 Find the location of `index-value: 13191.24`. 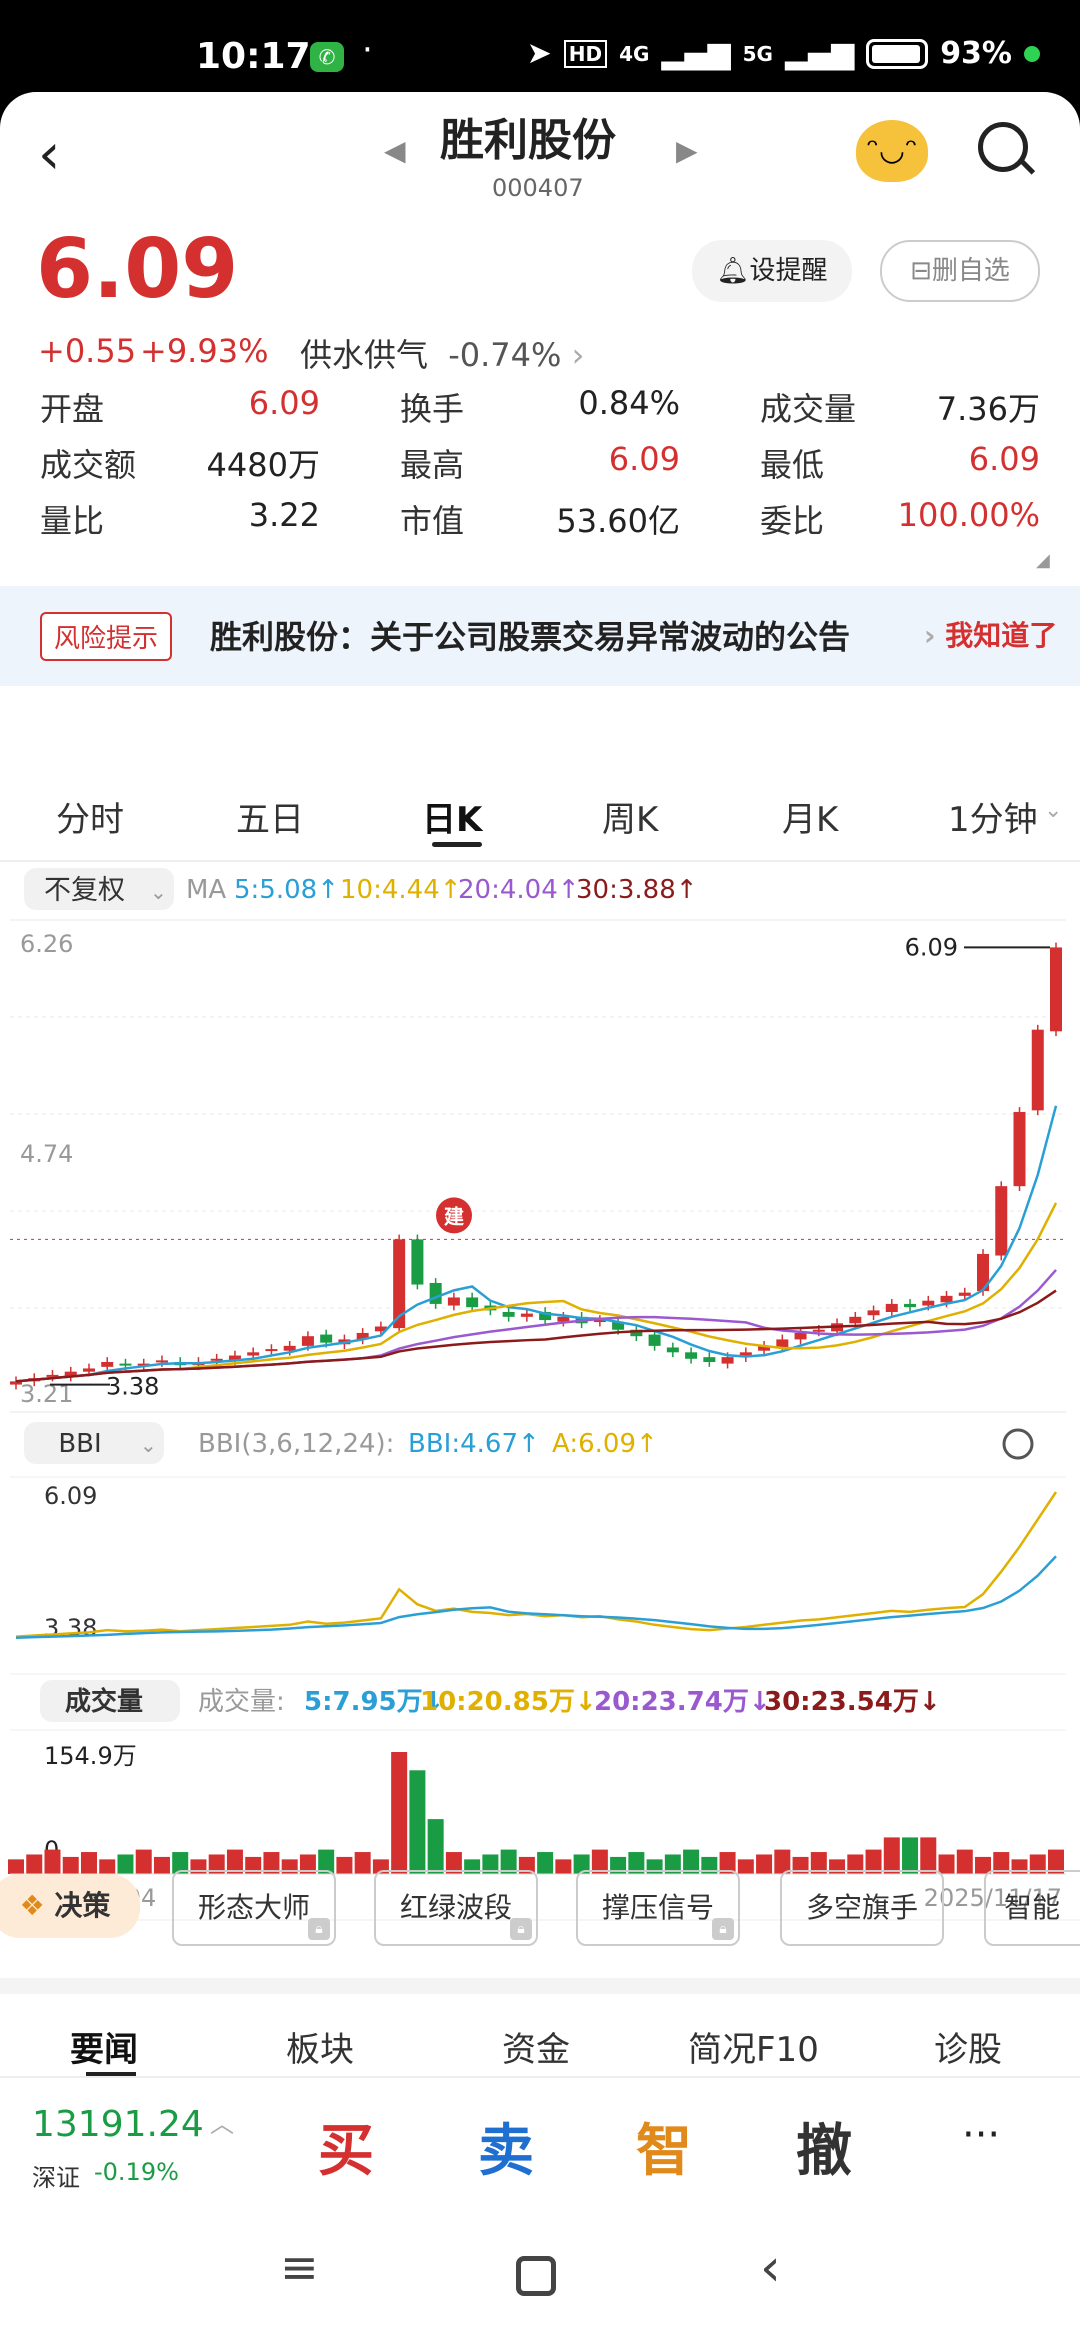

index-value: 13191.24 is located at coordinates (118, 2124).